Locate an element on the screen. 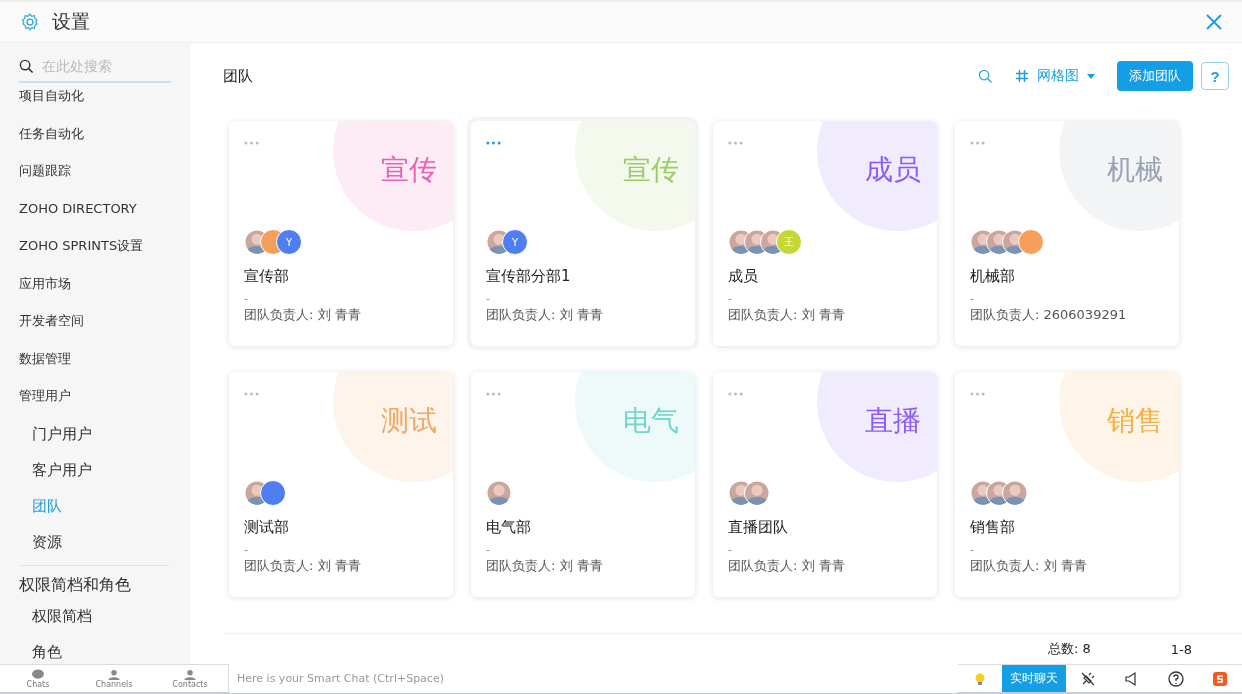  sidebar-item: 任务自动化 is located at coordinates (104, 139).